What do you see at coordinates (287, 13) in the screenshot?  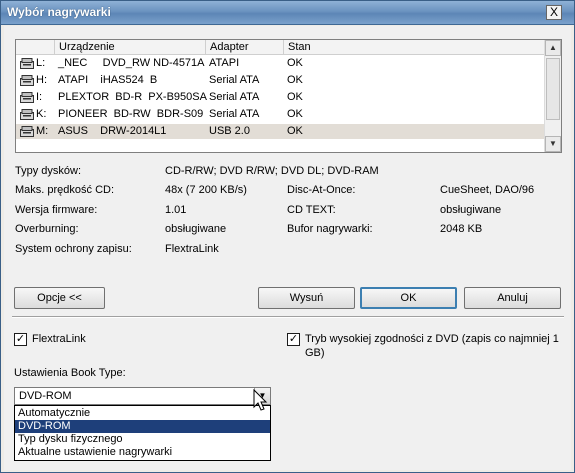 I see `title-bar: Wybór nagrywarki X` at bounding box center [287, 13].